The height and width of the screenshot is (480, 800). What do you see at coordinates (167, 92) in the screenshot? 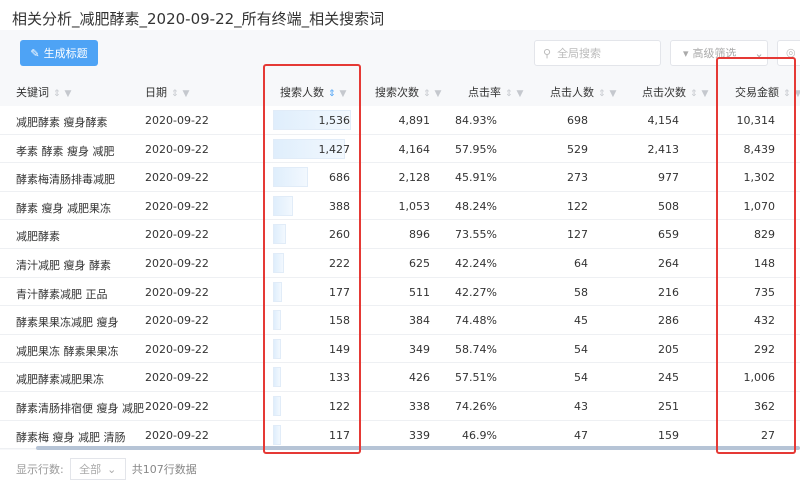
I see `column-header: 日期 ⇕ ▼` at bounding box center [167, 92].